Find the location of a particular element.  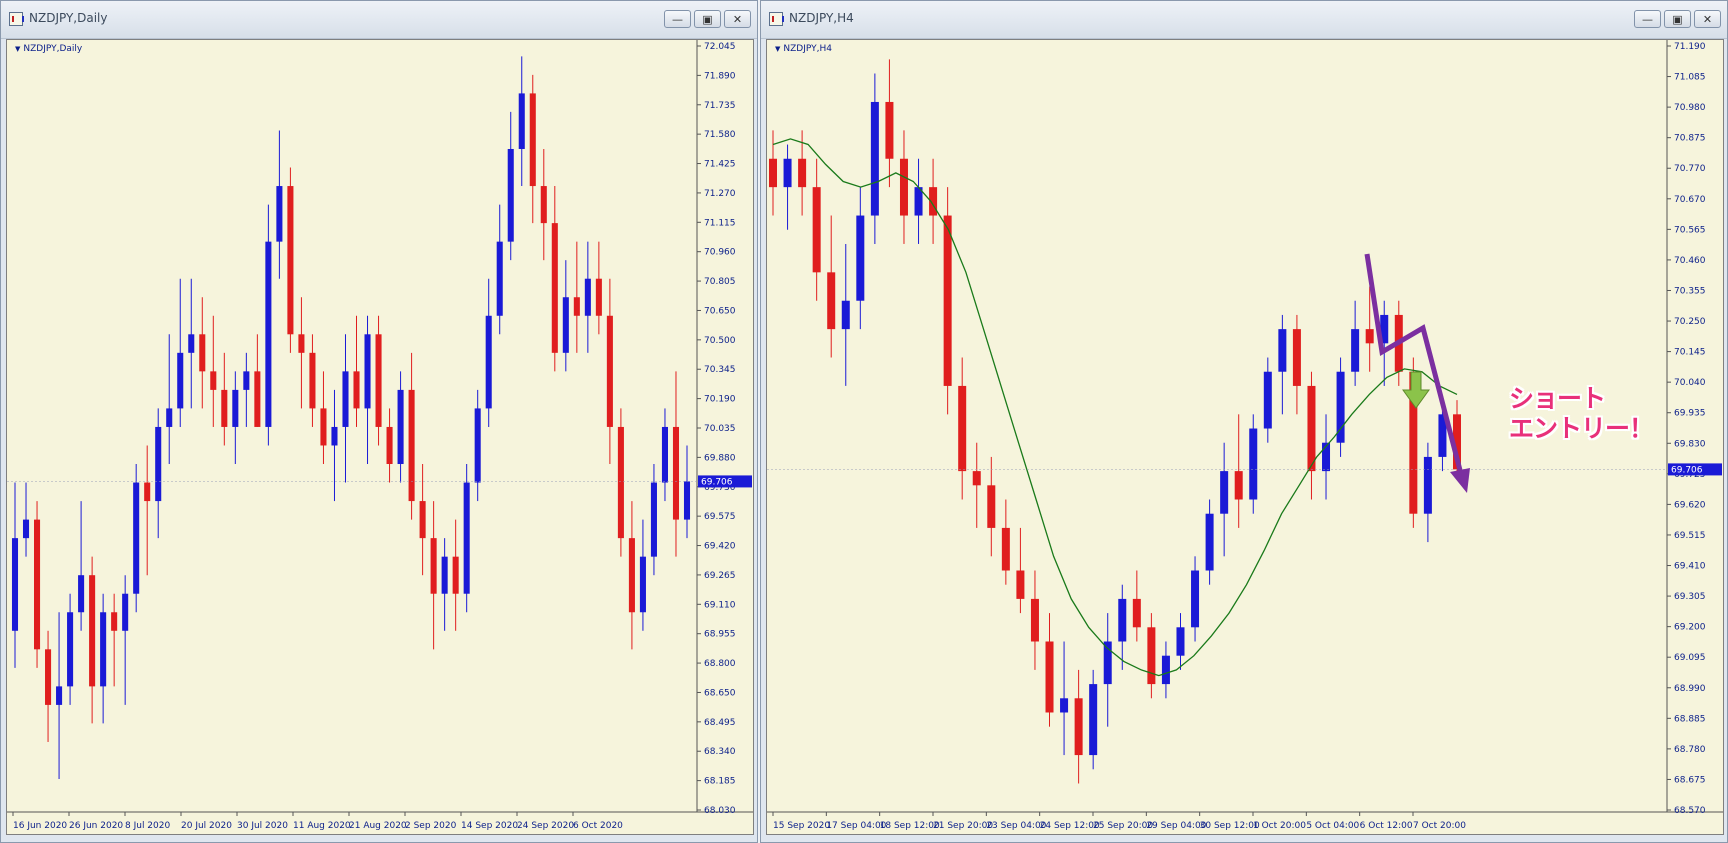

time-tick-label: 6 Oct 12:00 is located at coordinates (1386, 826).